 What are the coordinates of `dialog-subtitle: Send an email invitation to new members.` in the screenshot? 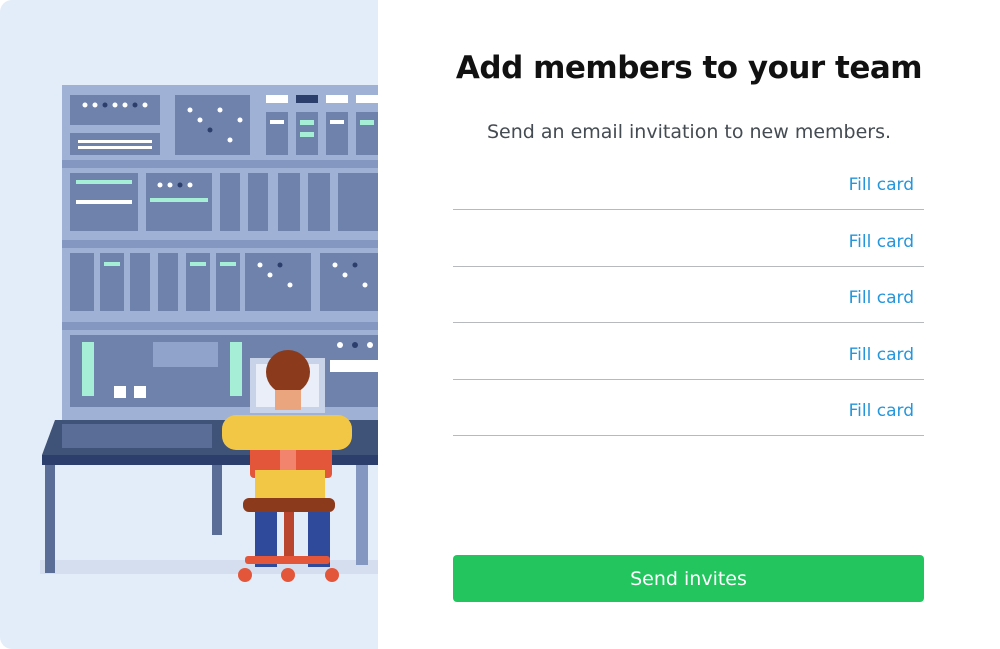 It's located at (689, 132).